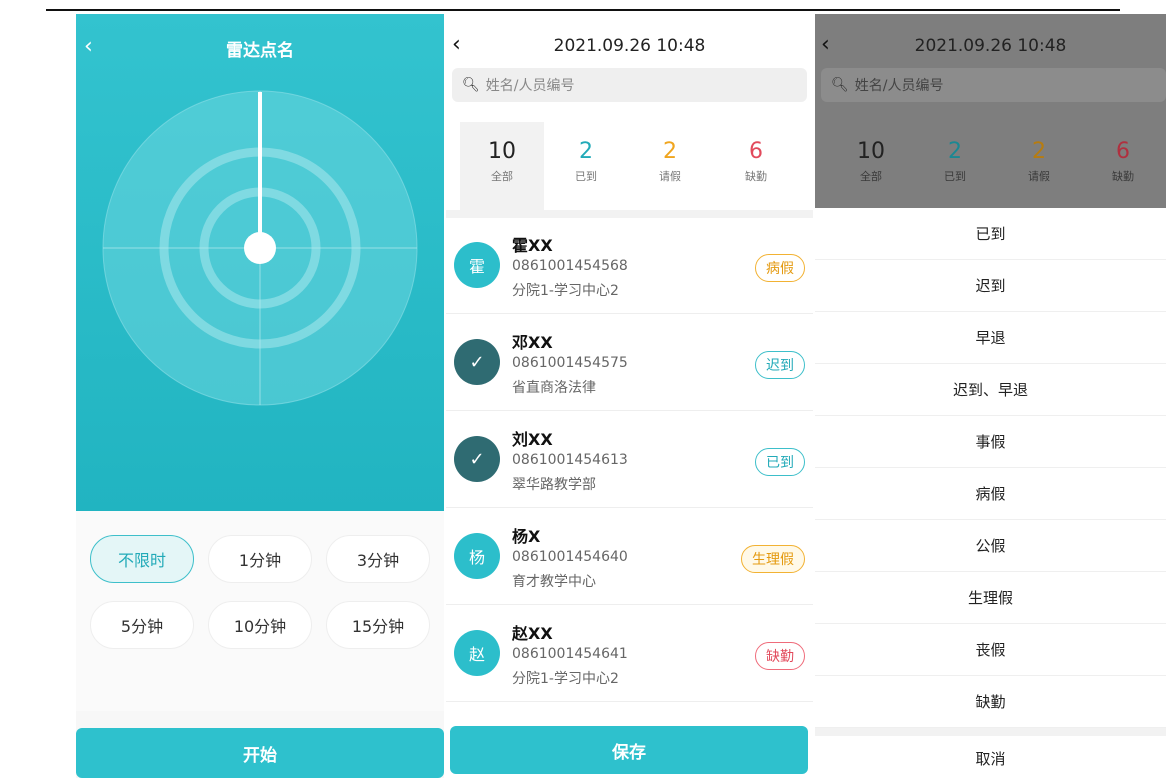  I want to click on status-button: 迟到, so click(780, 365).